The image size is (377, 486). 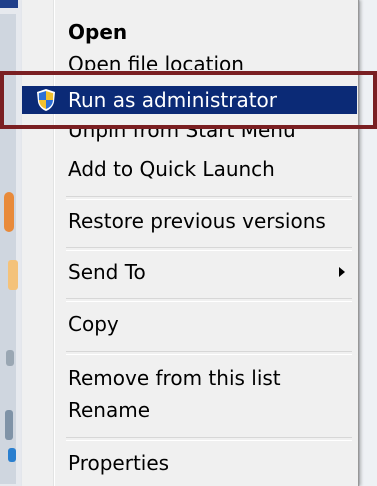 I want to click on menu-item-copy: Copy, so click(x=189, y=324).